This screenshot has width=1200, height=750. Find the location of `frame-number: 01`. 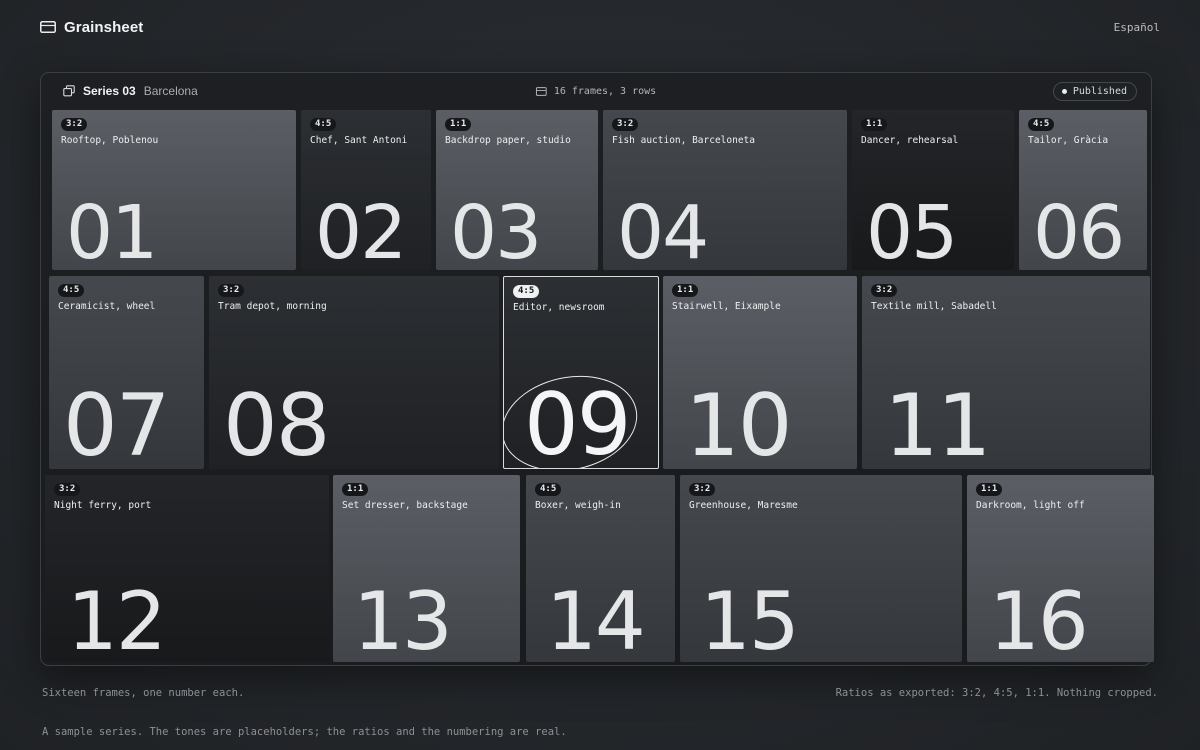

frame-number: 01 is located at coordinates (112, 230).